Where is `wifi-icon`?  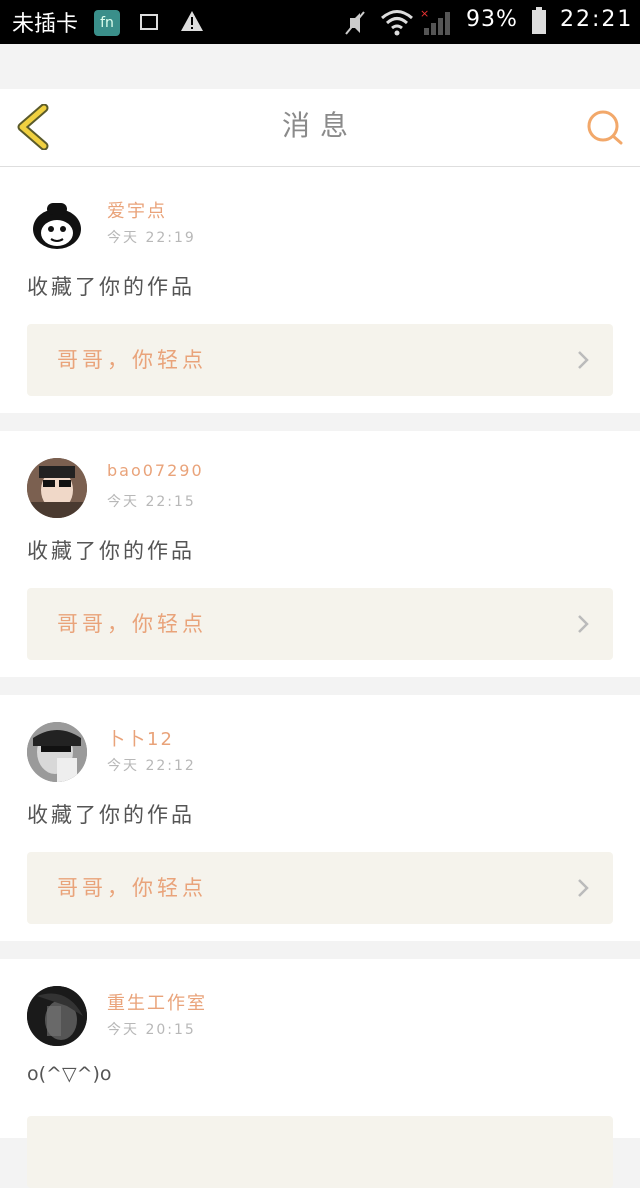 wifi-icon is located at coordinates (397, 23).